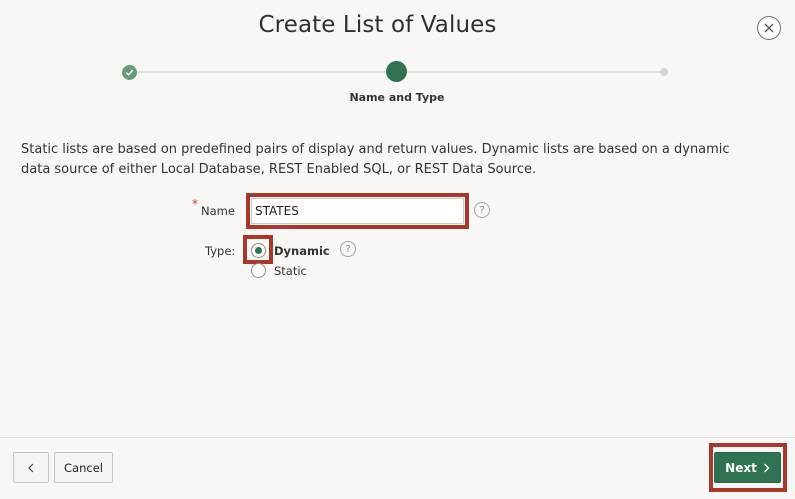  What do you see at coordinates (397, 468) in the screenshot?
I see `dialog-footer` at bounding box center [397, 468].